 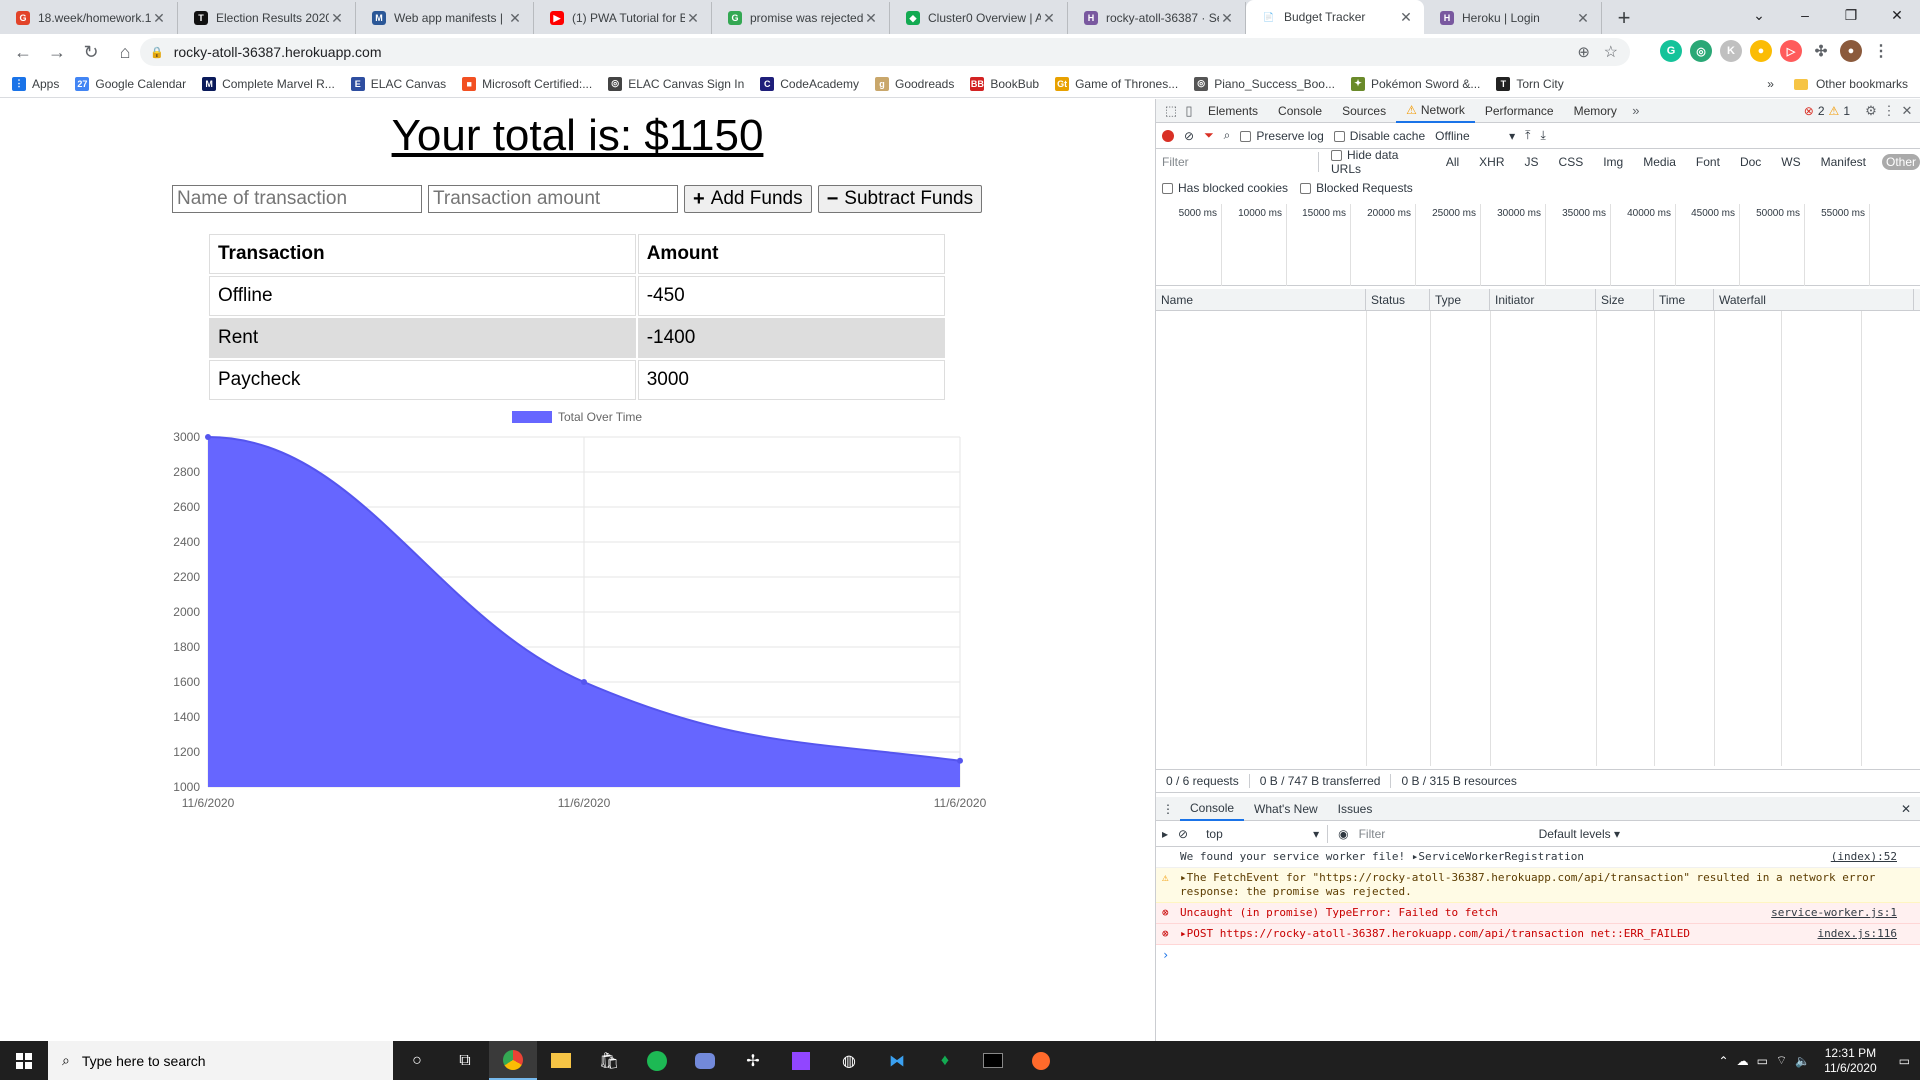 I want to click on console-filter-input: Filter, so click(x=1444, y=834).